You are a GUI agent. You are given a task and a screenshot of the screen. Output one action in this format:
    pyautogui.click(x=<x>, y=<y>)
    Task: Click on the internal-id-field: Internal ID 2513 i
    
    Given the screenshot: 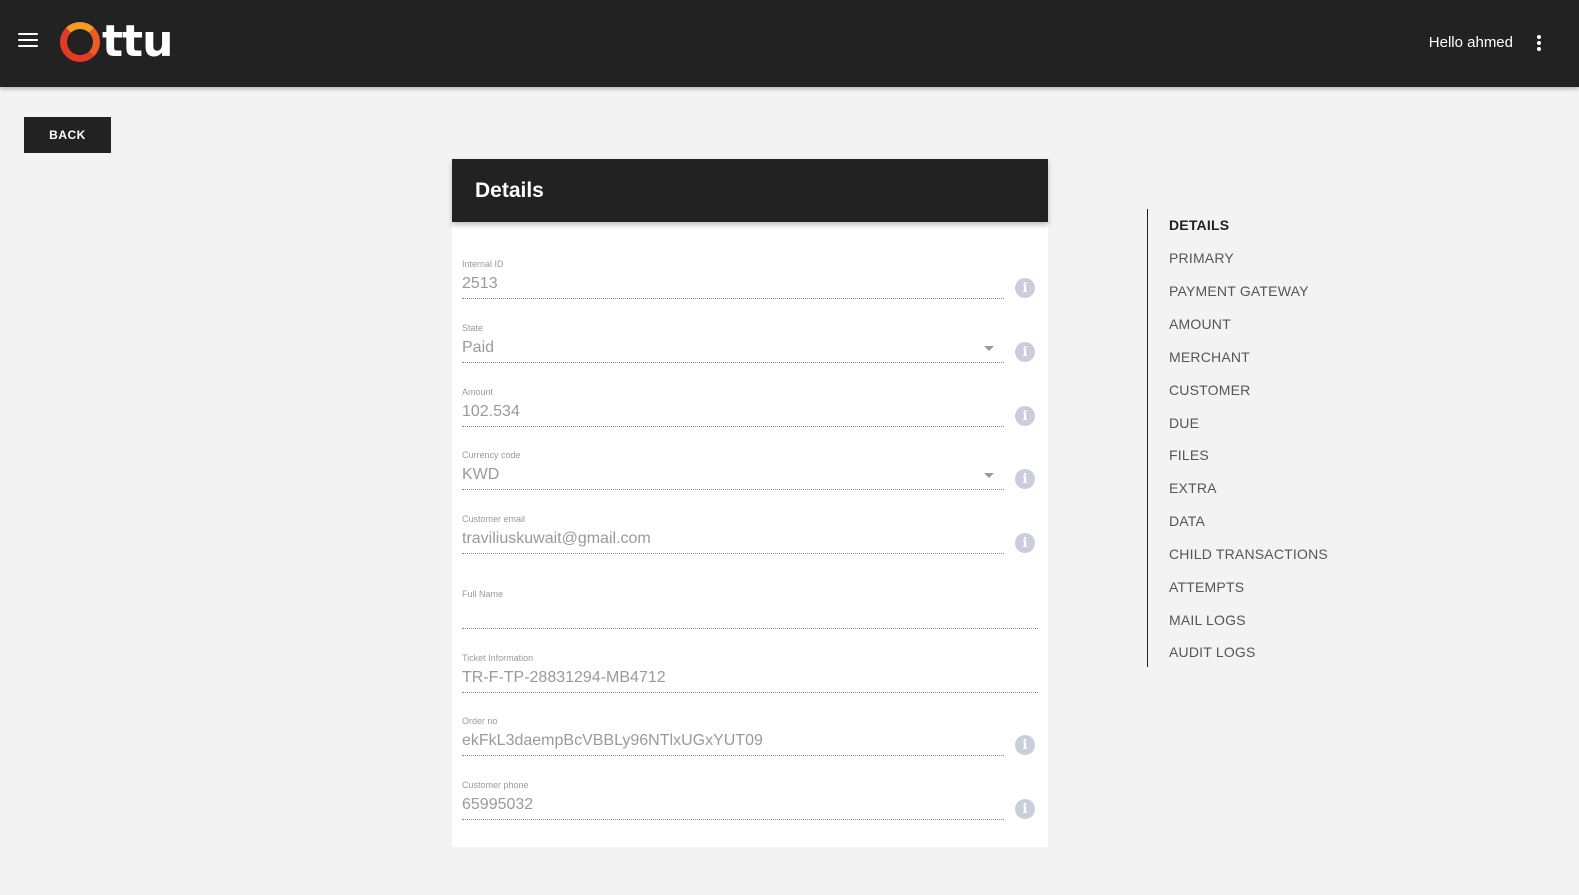 What is the action you would take?
    pyautogui.click(x=750, y=279)
    